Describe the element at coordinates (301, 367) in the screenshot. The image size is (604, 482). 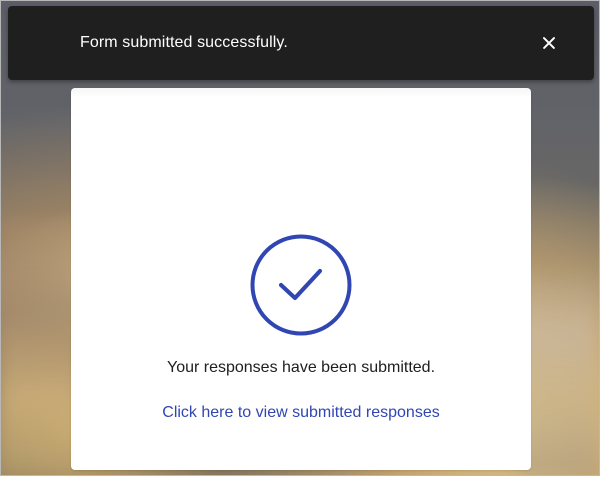
I see `submission-message: Your responses have been submitted.` at that location.